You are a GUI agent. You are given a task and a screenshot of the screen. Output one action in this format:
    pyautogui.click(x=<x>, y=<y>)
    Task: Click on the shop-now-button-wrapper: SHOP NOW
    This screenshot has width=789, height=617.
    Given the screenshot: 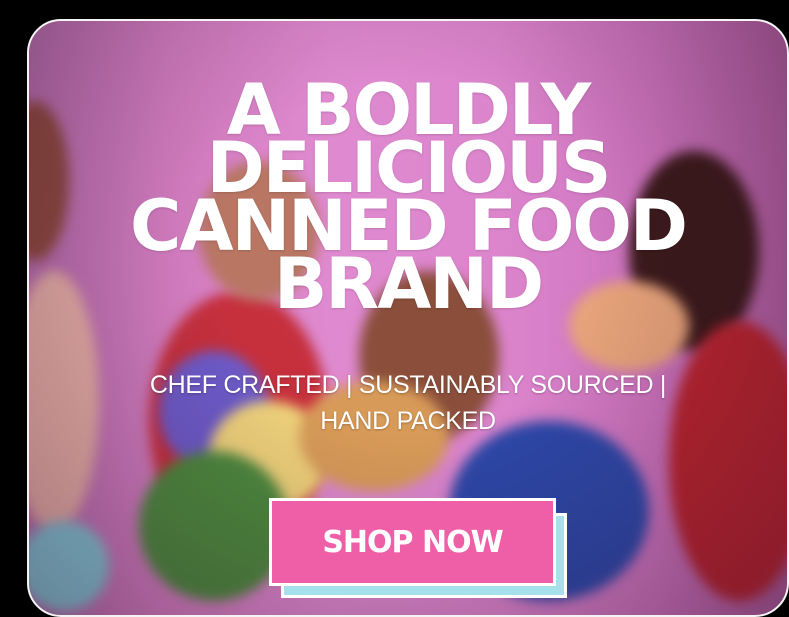 What is the action you would take?
    pyautogui.click(x=421, y=548)
    